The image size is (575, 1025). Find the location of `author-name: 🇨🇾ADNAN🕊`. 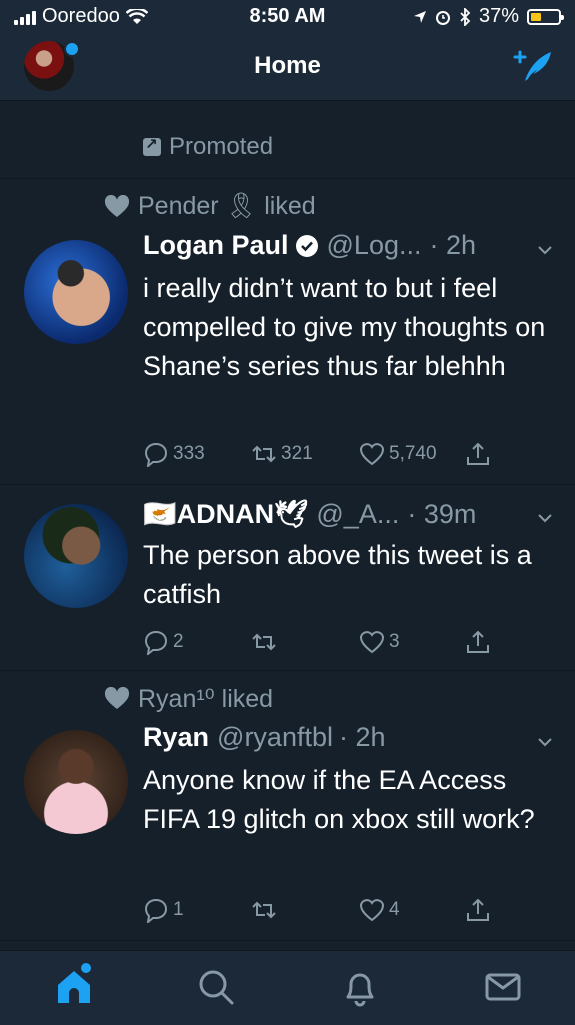

author-name: 🇨🇾ADNAN🕊 is located at coordinates (225, 514).